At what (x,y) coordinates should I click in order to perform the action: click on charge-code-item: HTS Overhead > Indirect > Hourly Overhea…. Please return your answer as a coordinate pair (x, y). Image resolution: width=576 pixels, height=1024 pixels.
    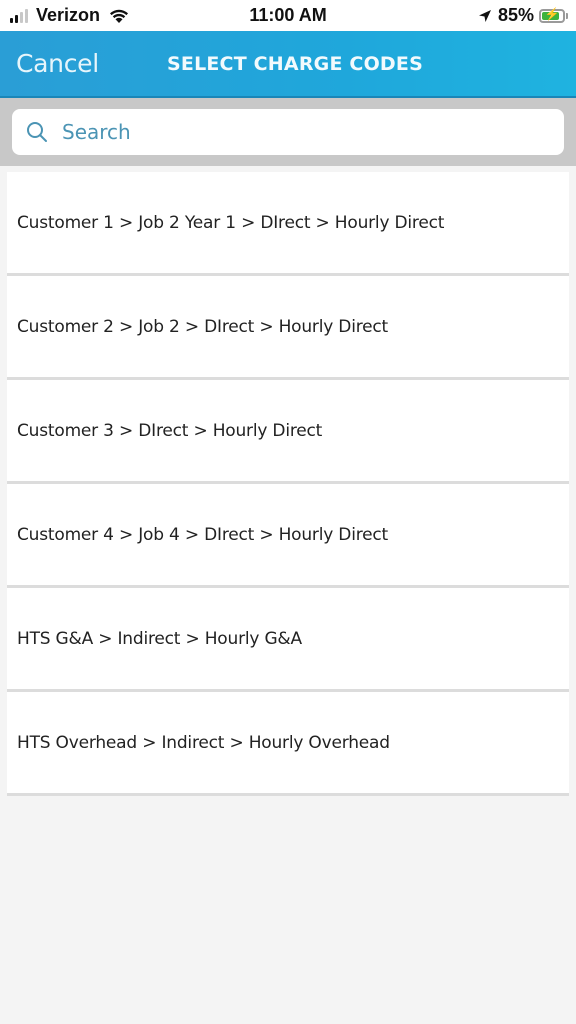
    Looking at the image, I should click on (288, 744).